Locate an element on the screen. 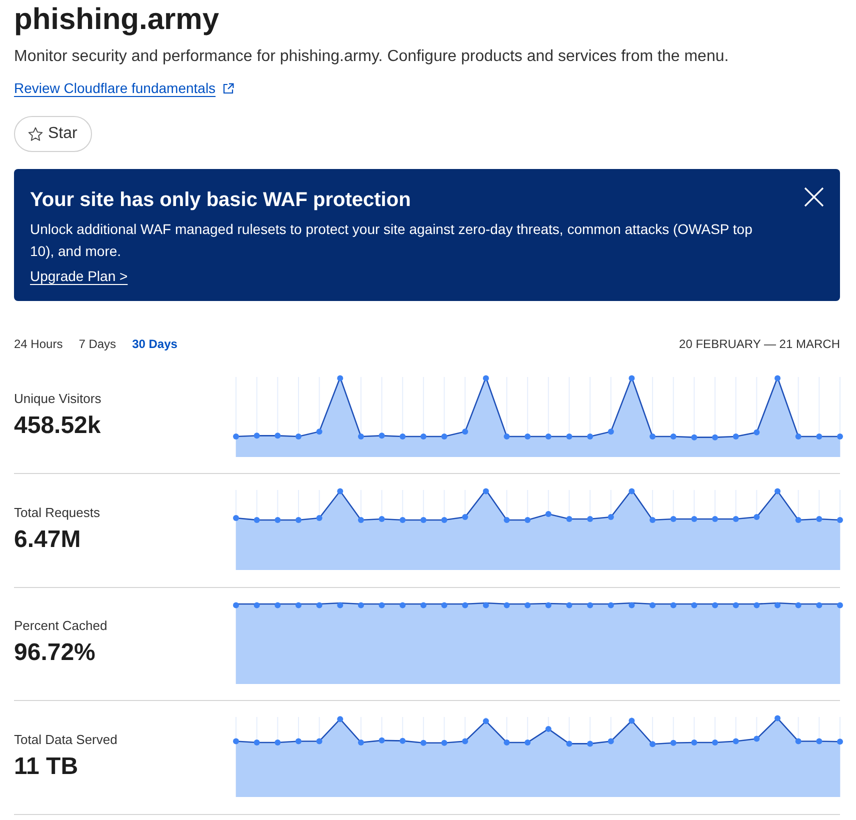 The image size is (856, 820). close-button is located at coordinates (814, 197).